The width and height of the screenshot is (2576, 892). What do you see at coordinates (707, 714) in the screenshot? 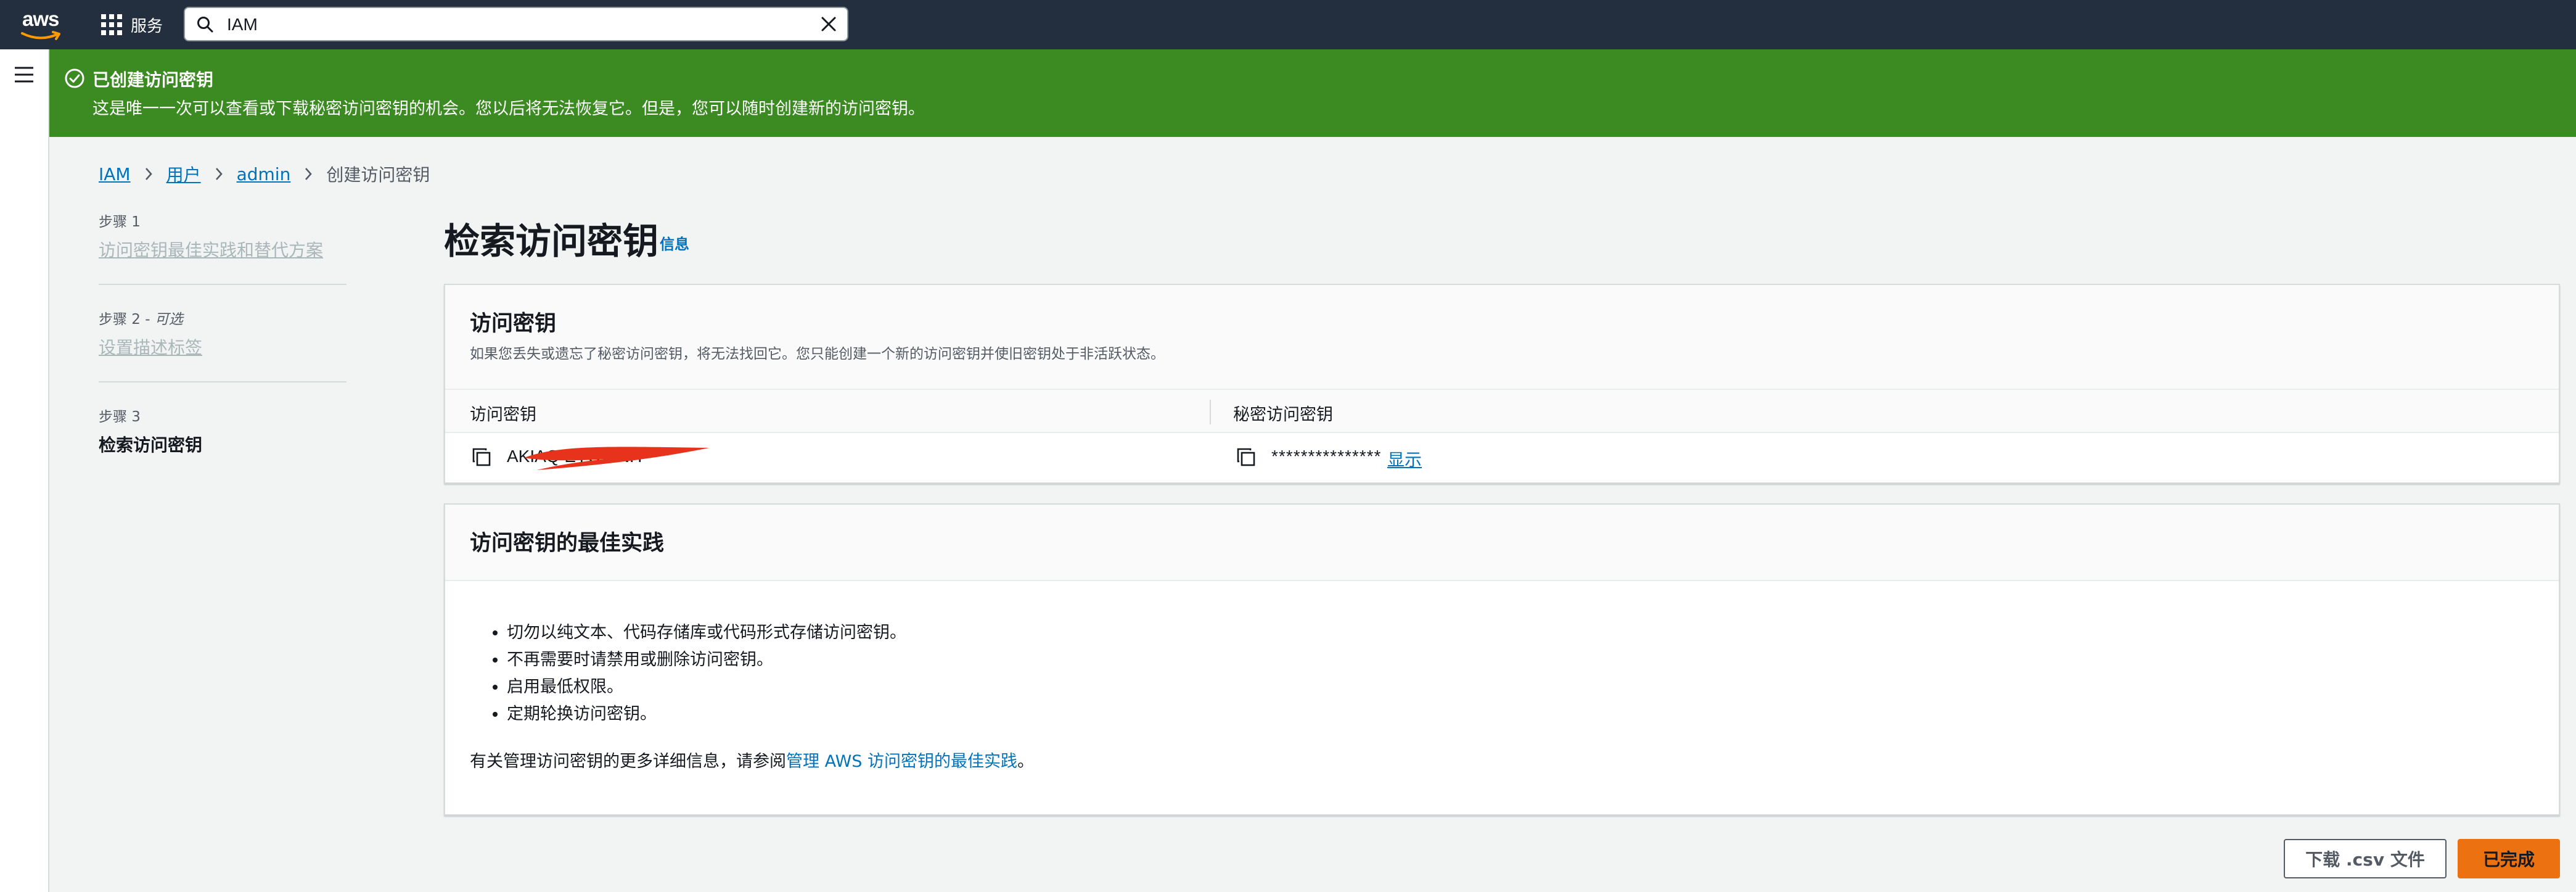
I see `list-item: 定期轮换访问密钥。` at bounding box center [707, 714].